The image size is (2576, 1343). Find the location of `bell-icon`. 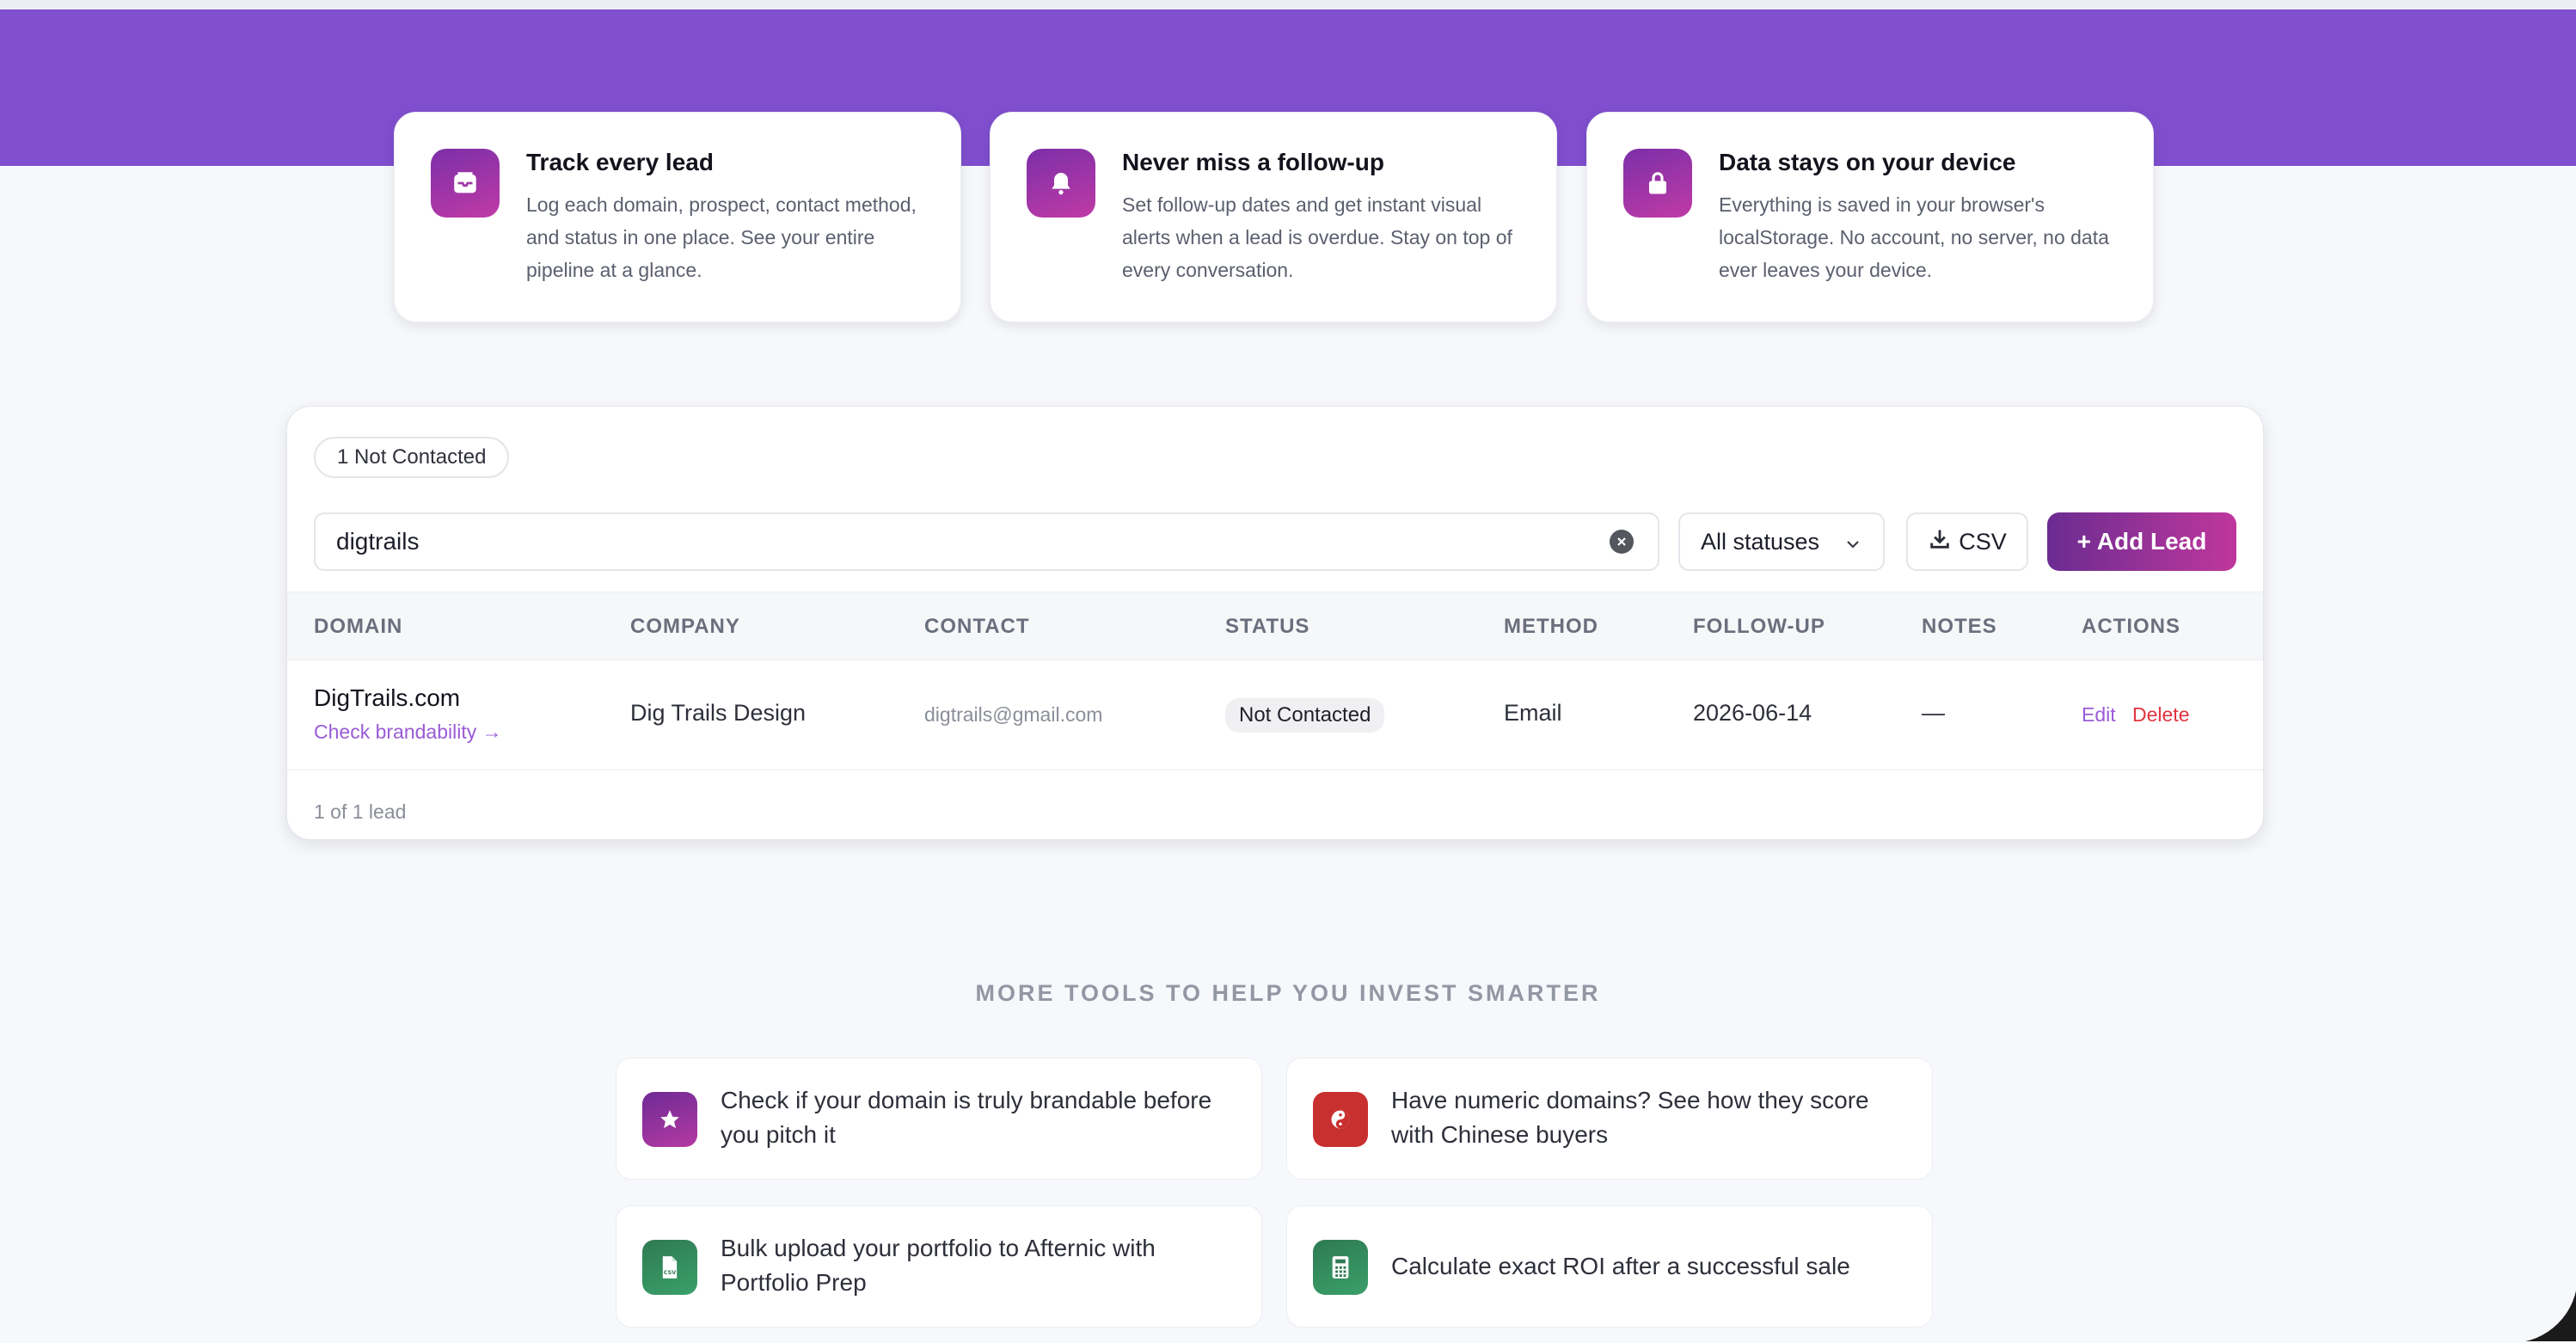

bell-icon is located at coordinates (1061, 183).